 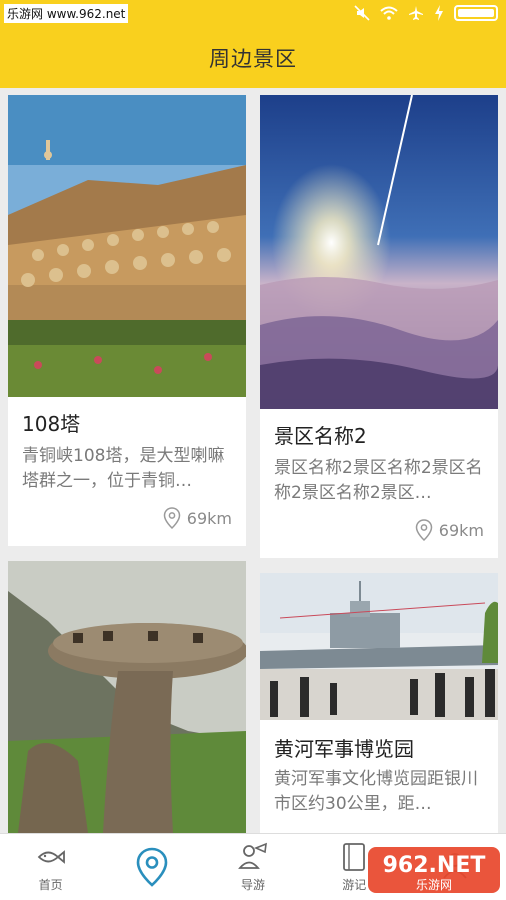 I want to click on tab-home: 首页, so click(x=50, y=867).